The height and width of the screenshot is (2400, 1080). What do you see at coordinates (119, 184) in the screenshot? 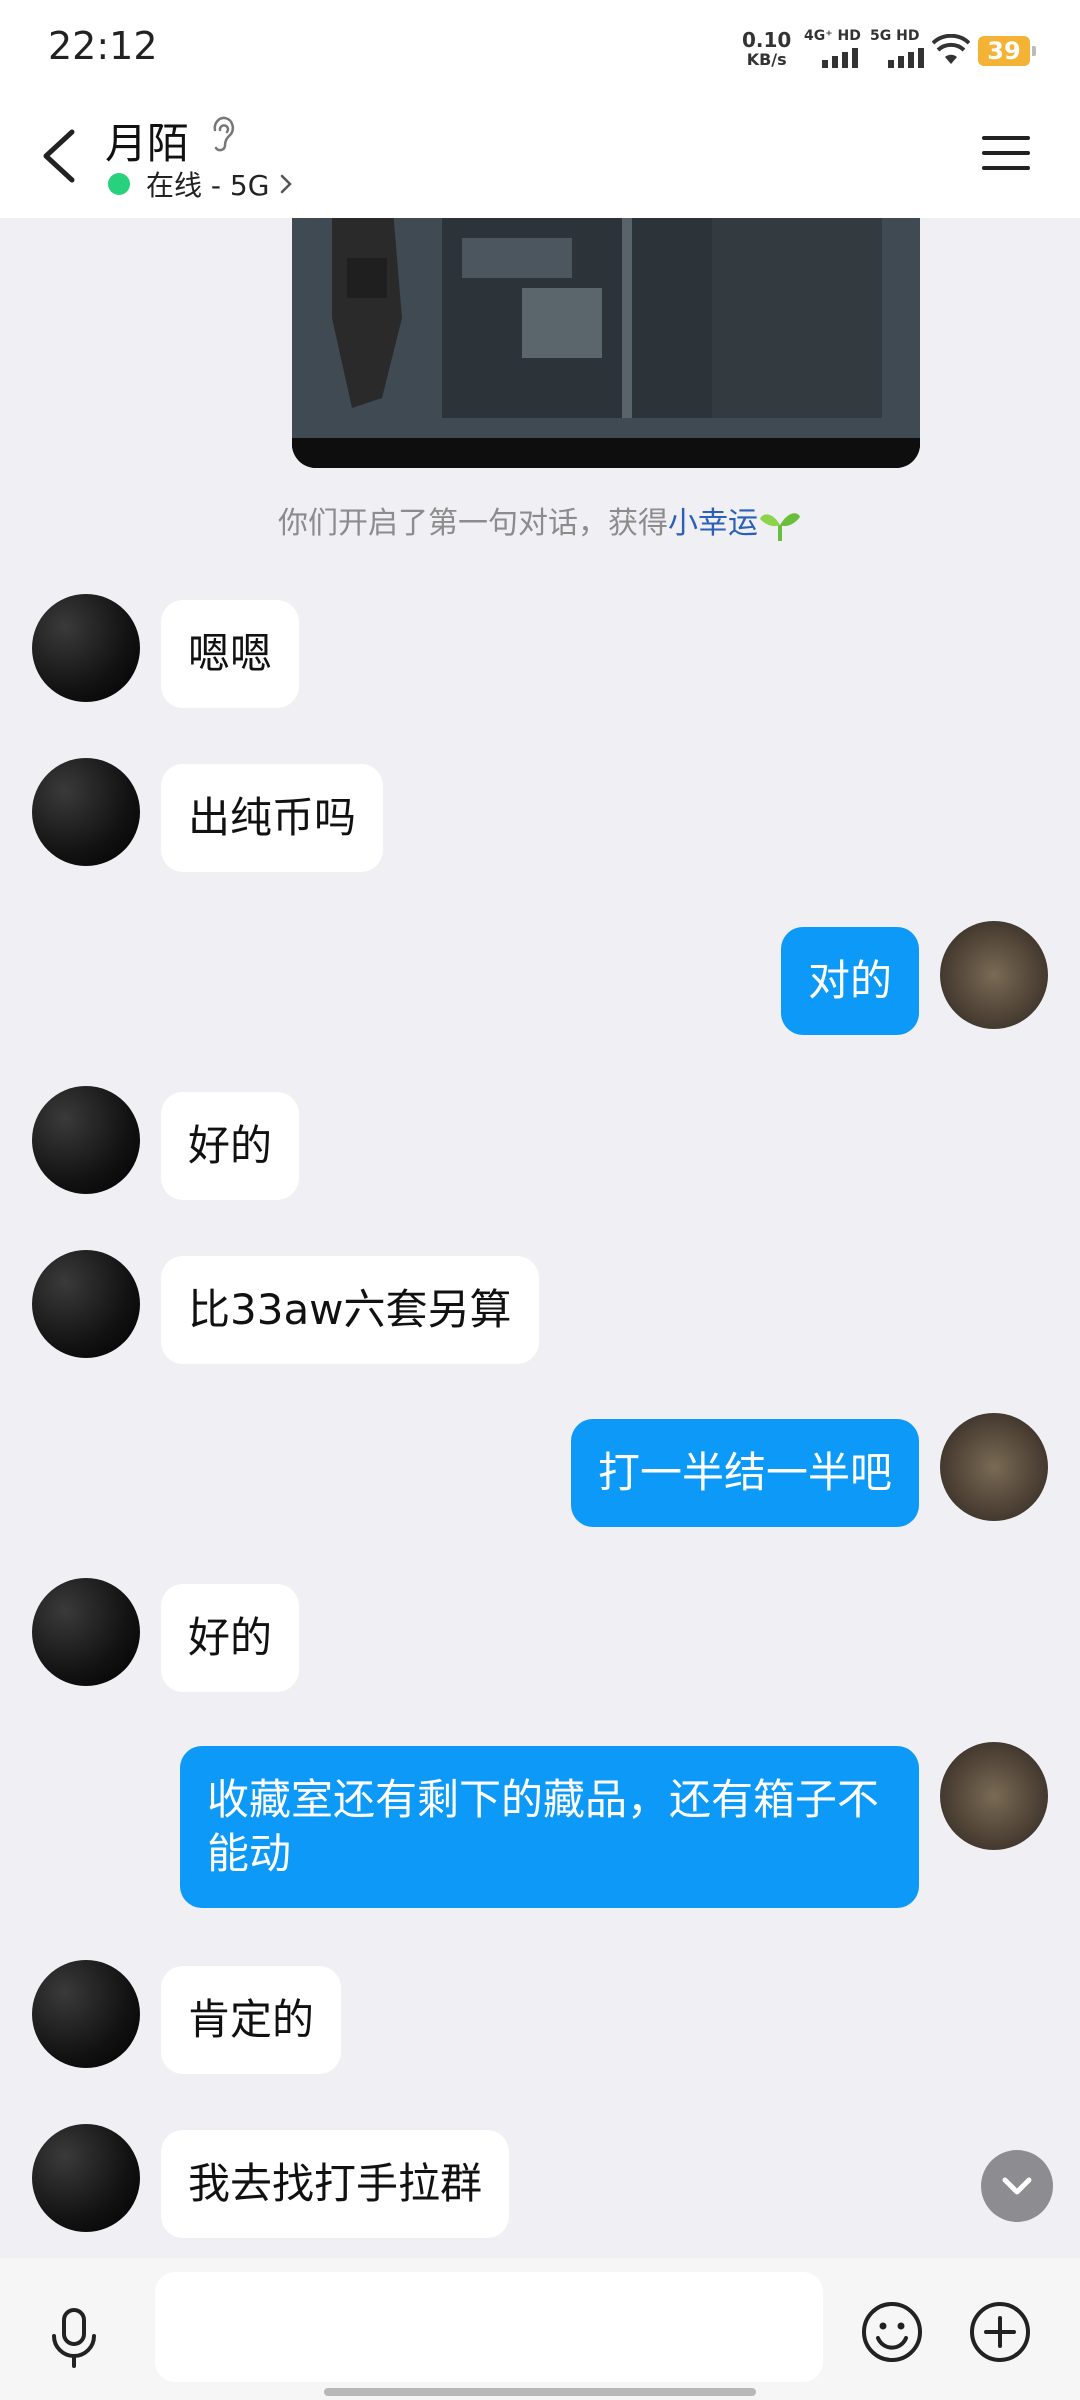
I see `online-status-dot` at bounding box center [119, 184].